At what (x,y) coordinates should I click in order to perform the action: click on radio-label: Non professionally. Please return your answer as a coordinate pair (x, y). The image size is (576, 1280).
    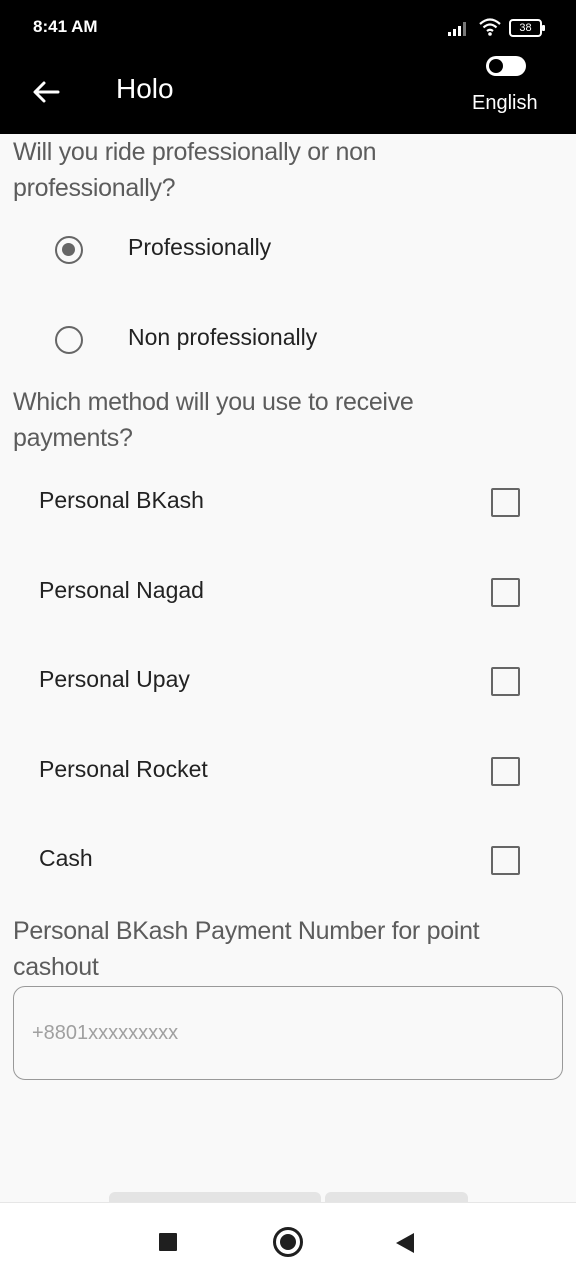
    Looking at the image, I should click on (223, 337).